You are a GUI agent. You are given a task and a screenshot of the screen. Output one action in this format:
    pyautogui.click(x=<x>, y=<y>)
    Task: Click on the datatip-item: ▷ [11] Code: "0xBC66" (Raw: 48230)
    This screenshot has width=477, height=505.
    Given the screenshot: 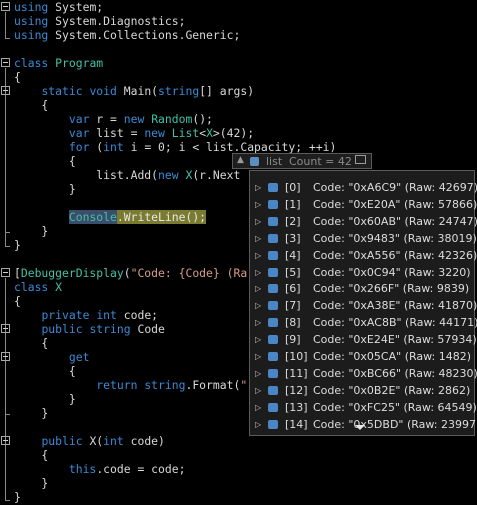 What is the action you would take?
    pyautogui.click(x=363, y=373)
    